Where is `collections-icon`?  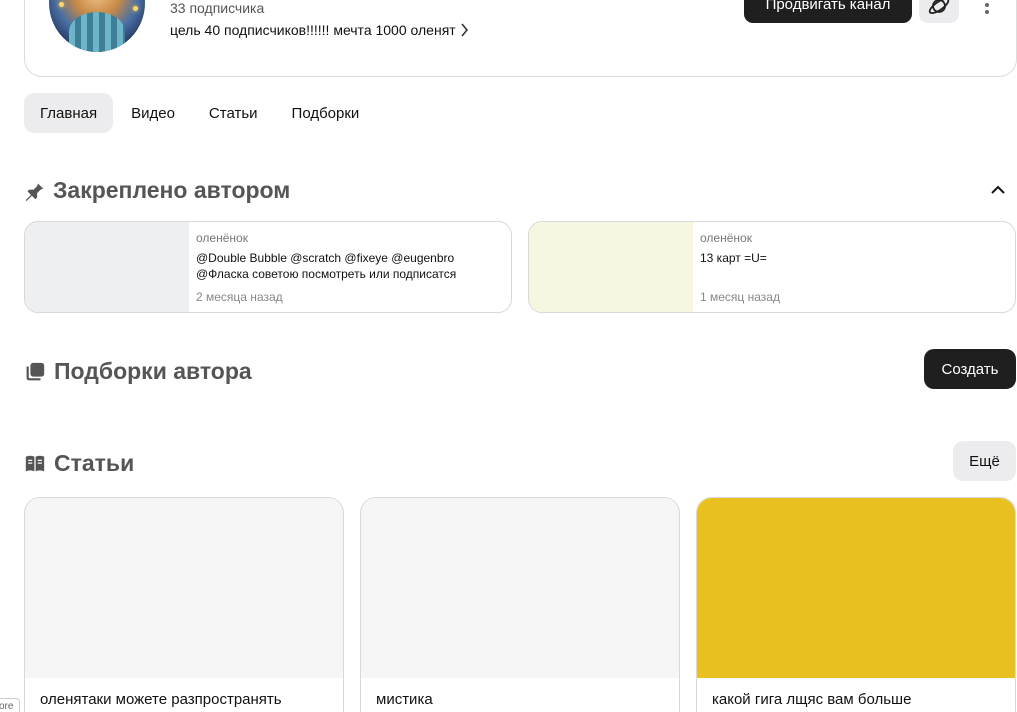 collections-icon is located at coordinates (35, 371).